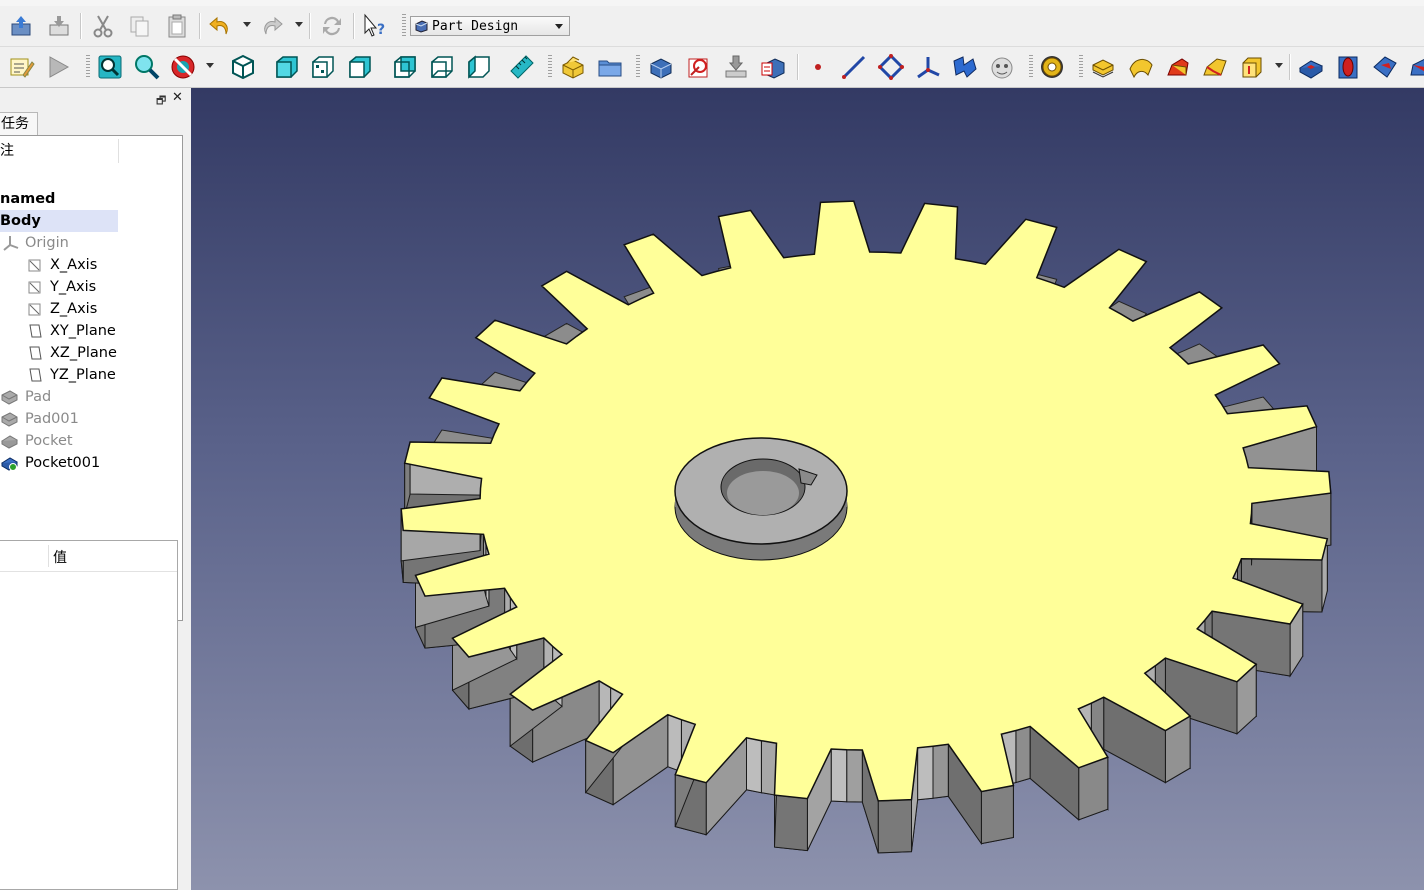 This screenshot has height=890, width=1424. Describe the element at coordinates (332, 26) in the screenshot. I see `refresh-button` at that location.